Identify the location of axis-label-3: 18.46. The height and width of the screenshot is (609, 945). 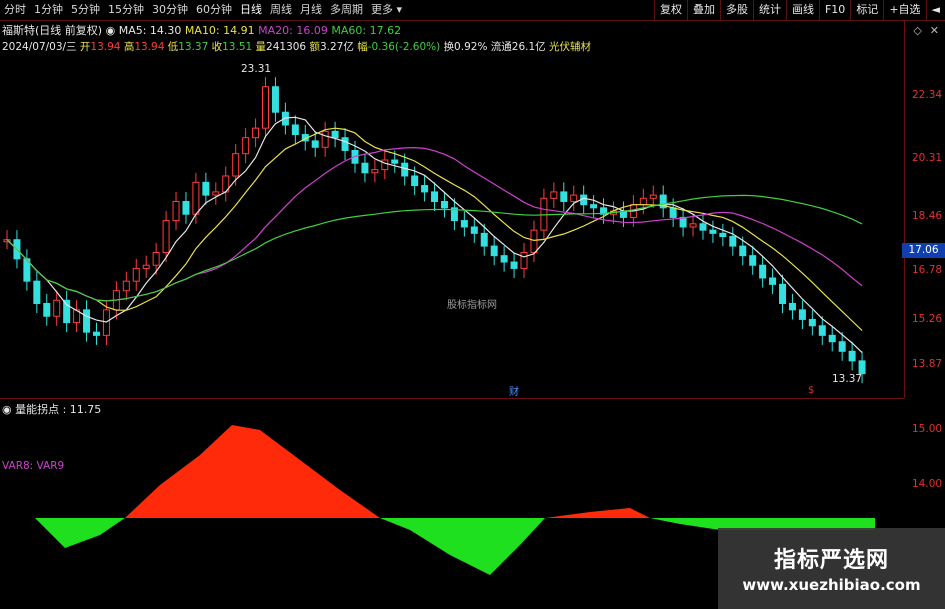
(927, 216).